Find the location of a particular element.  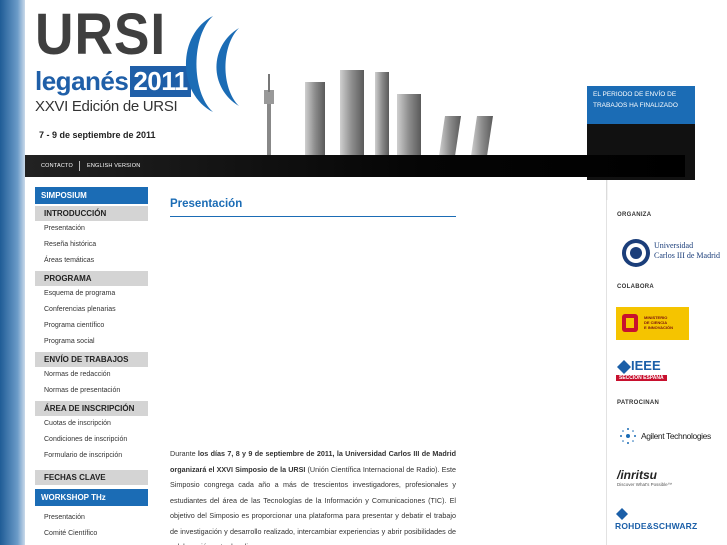

city-skyline-image is located at coordinates (378, 113).